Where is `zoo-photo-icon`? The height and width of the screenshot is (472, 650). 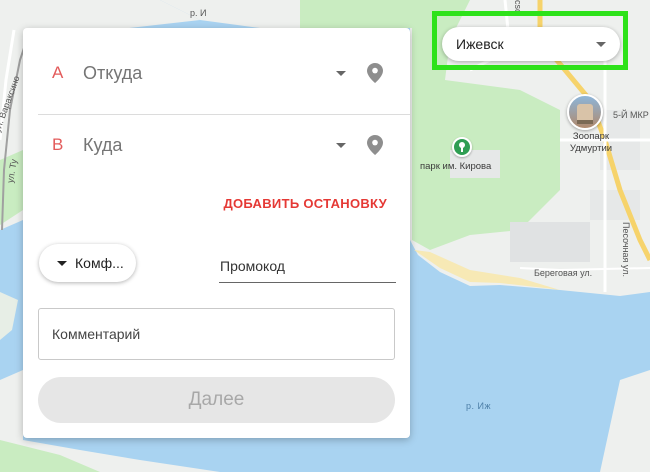 zoo-photo-icon is located at coordinates (585, 112).